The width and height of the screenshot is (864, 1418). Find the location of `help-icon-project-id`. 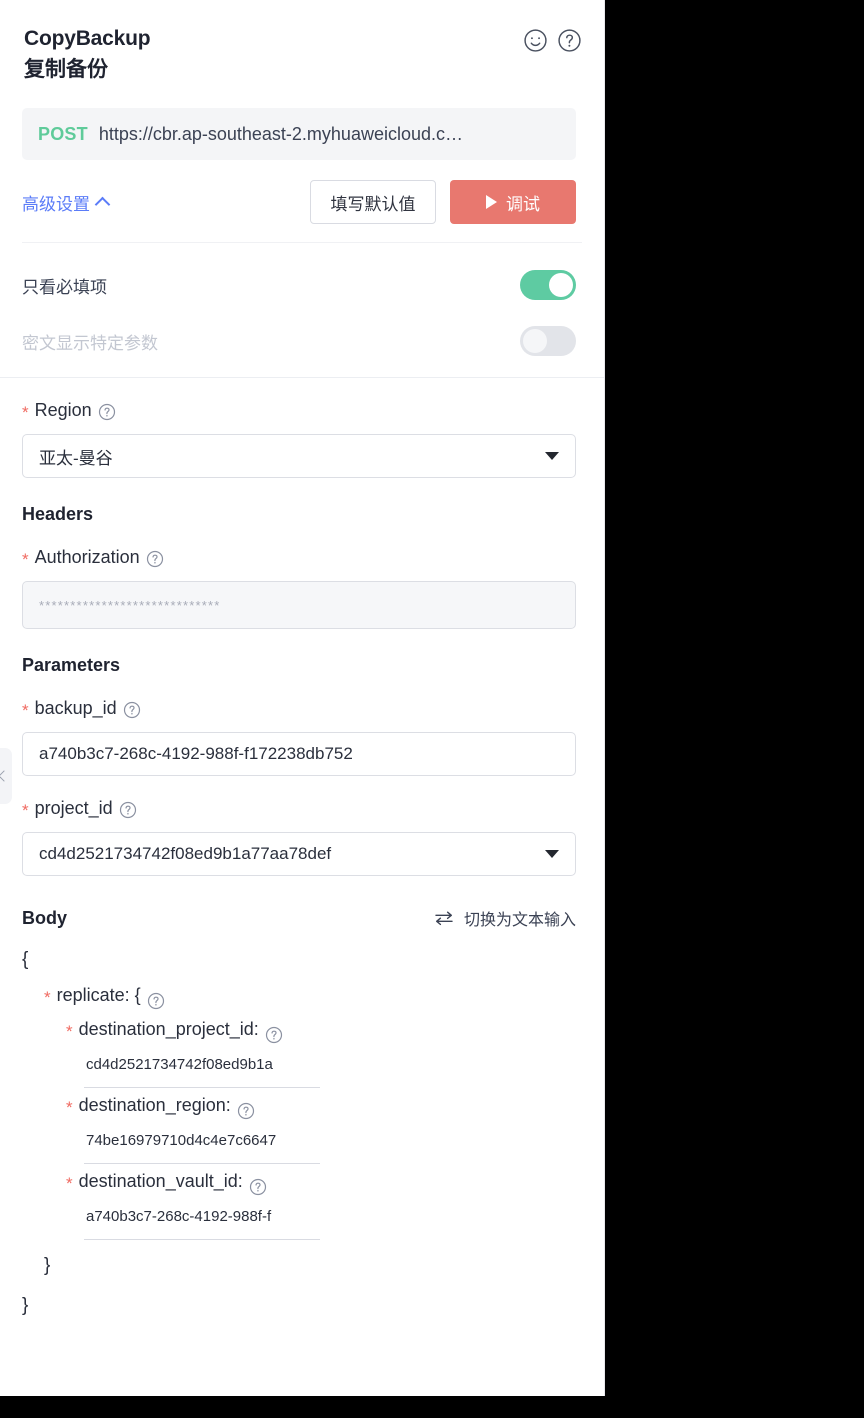

help-icon-project-id is located at coordinates (128, 810).